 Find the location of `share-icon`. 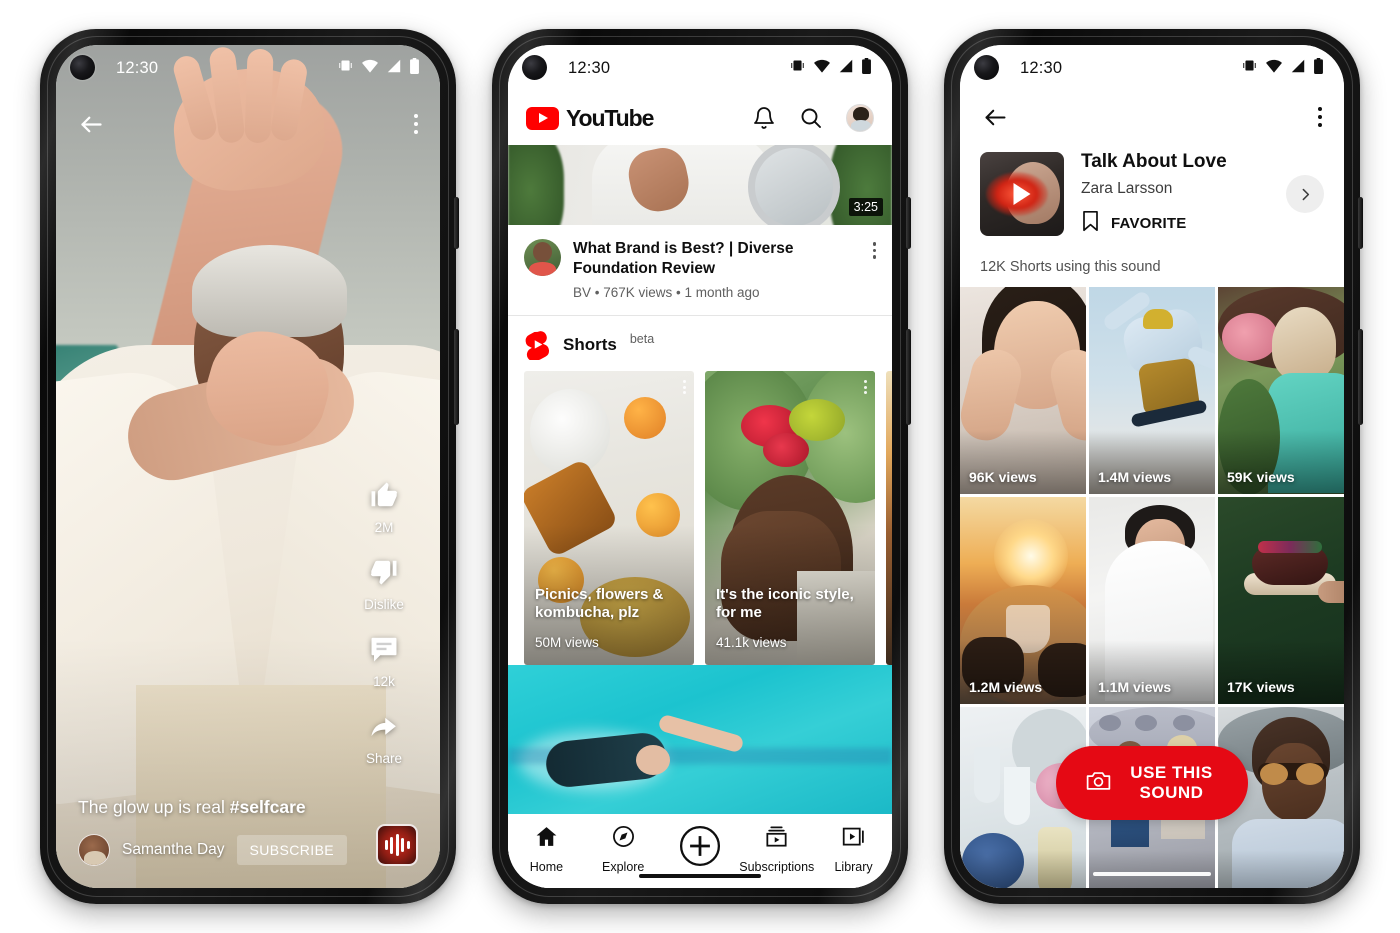

share-icon is located at coordinates (384, 728).